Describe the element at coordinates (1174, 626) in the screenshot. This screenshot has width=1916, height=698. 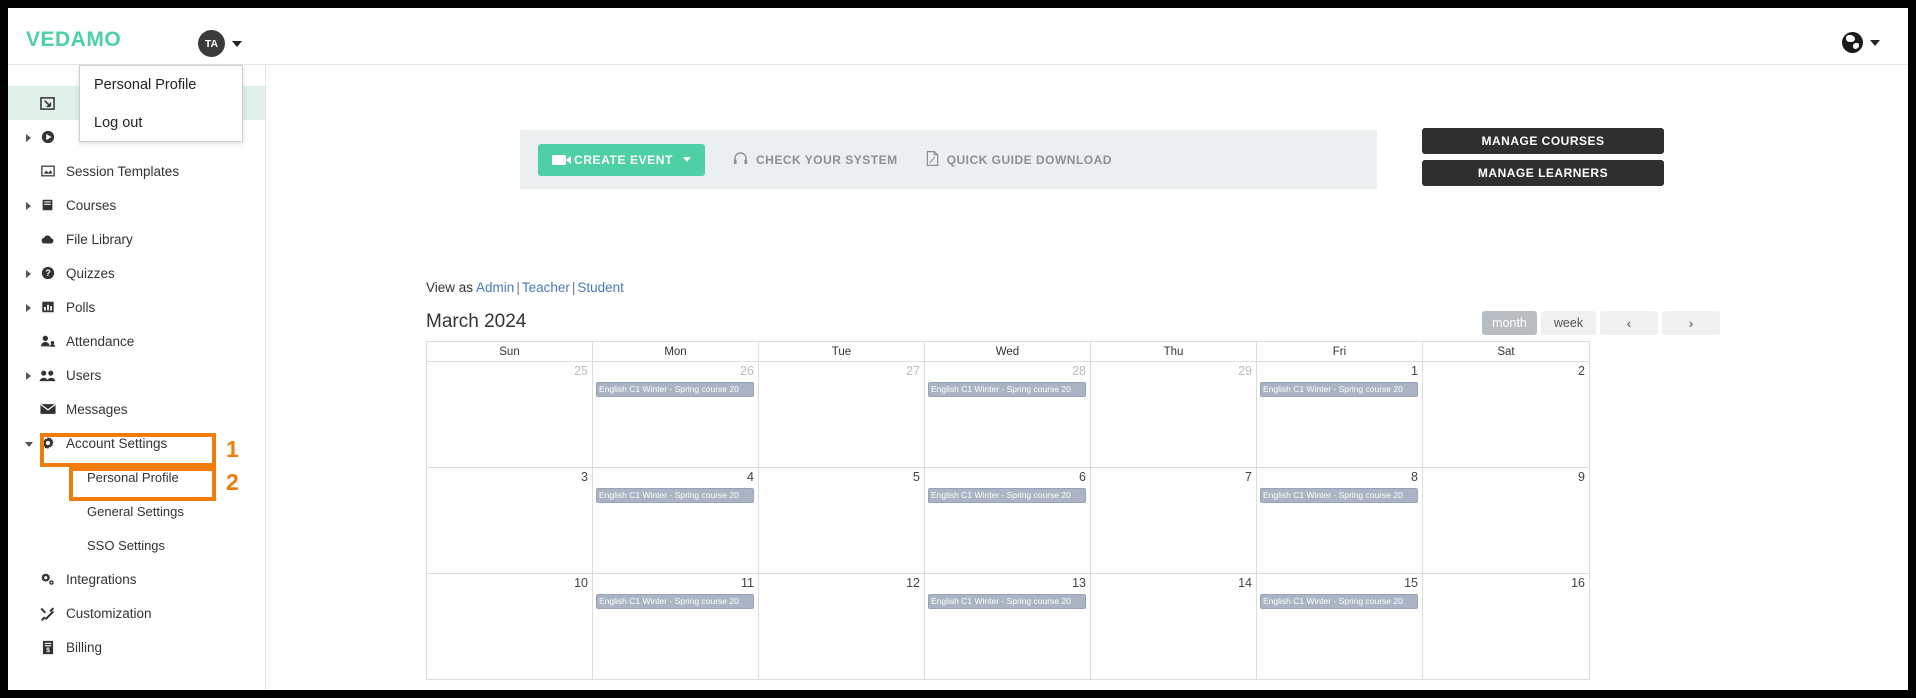
I see `calendar-day-cell: 14` at that location.